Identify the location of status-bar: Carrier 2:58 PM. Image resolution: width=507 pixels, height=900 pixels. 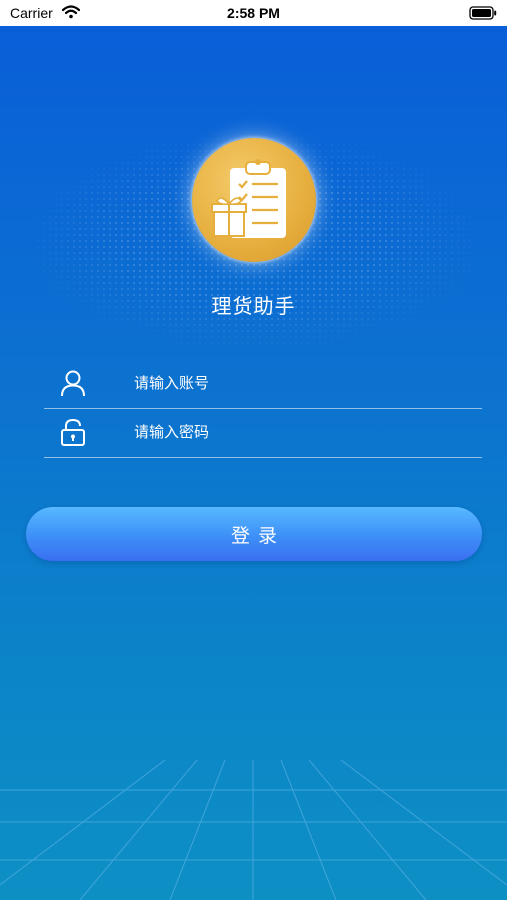
(253, 13).